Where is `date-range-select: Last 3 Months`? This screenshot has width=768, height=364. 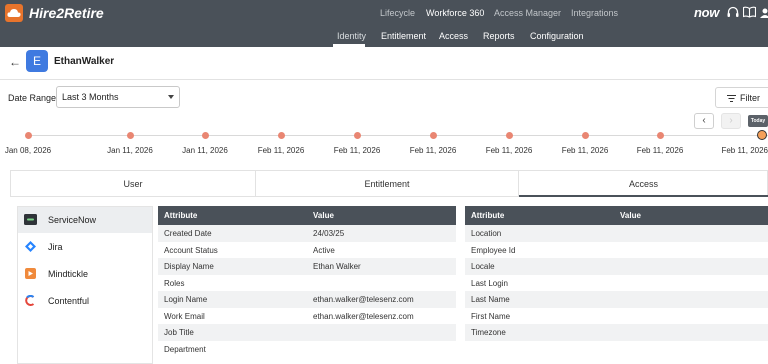
date-range-select: Last 3 Months is located at coordinates (118, 97).